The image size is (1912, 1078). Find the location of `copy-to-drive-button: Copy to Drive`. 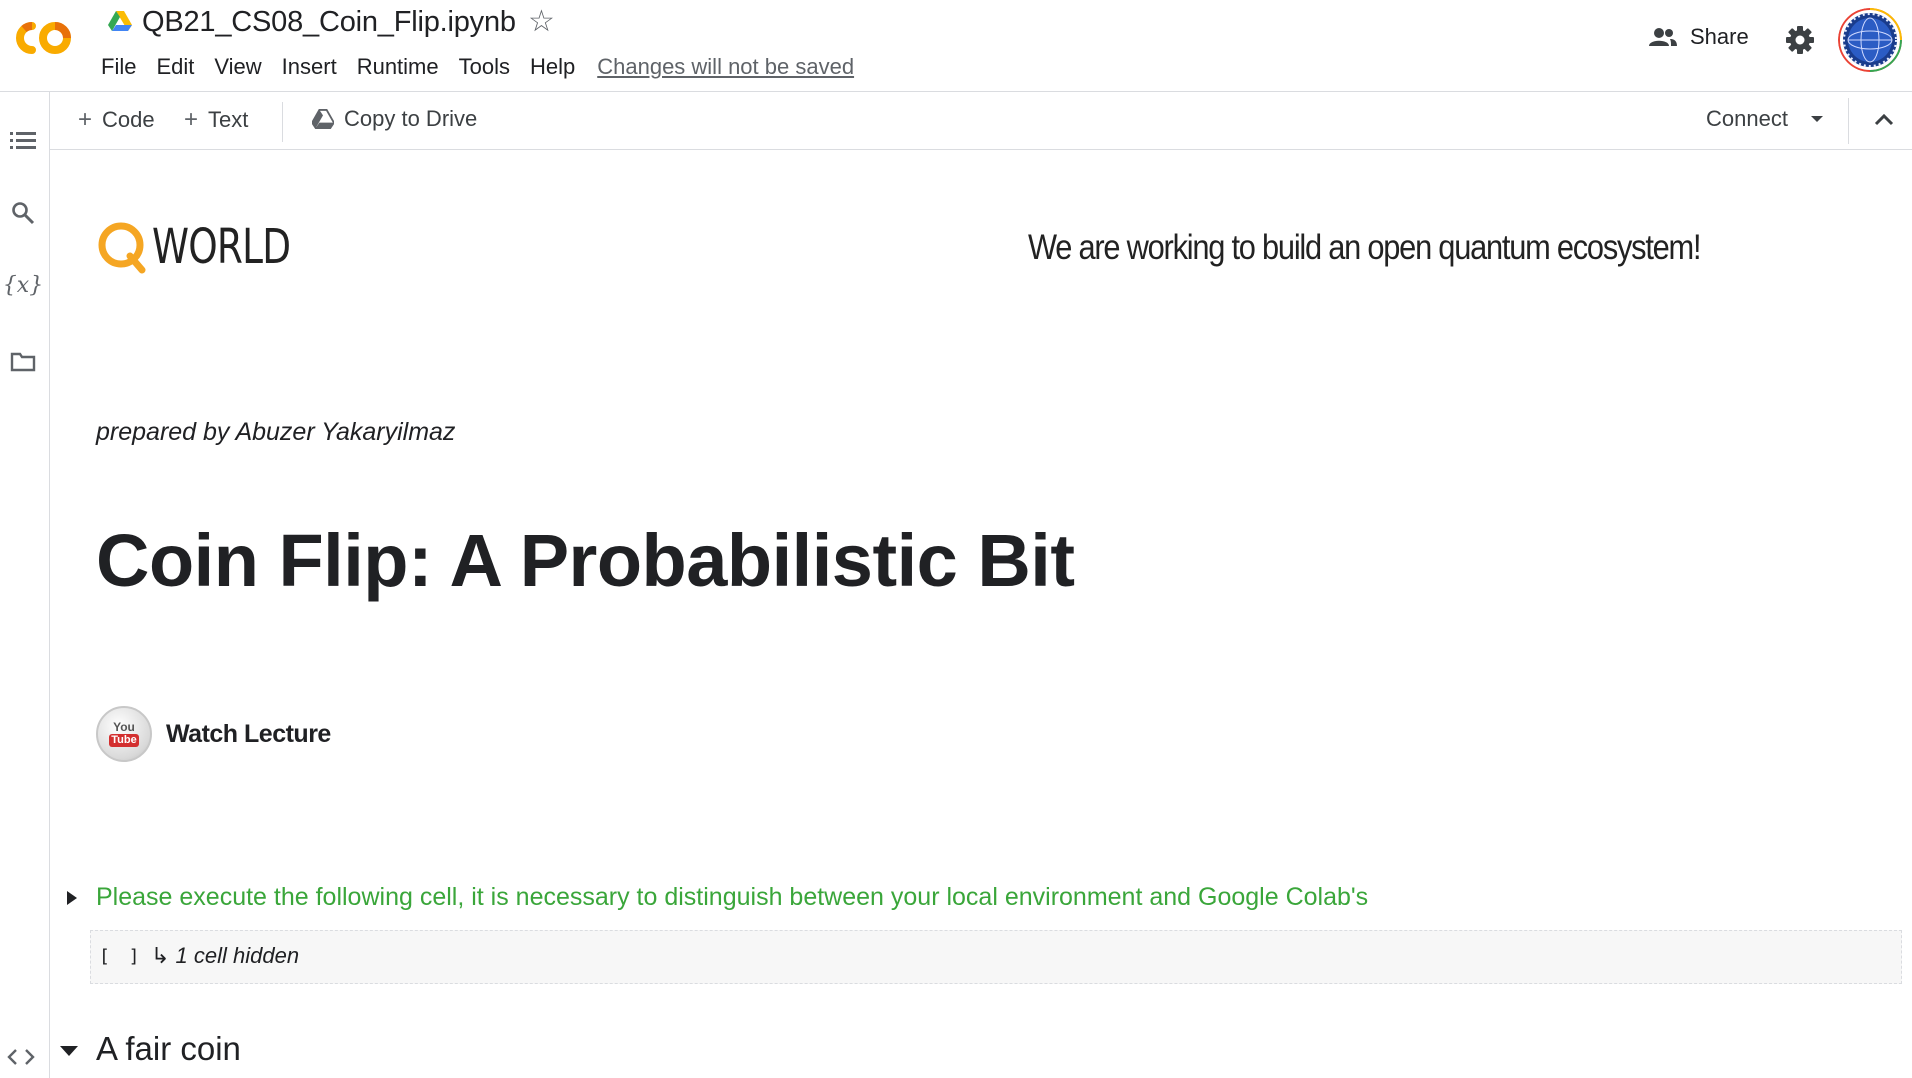

copy-to-drive-button: Copy to Drive is located at coordinates (394, 119).